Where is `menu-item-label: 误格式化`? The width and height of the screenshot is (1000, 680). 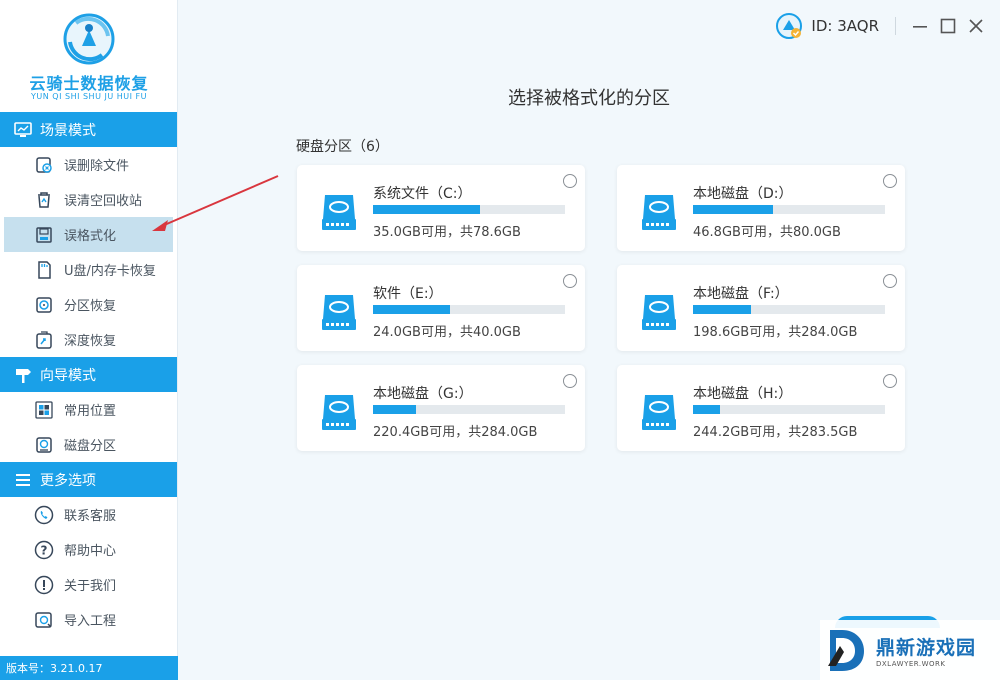
menu-item-label: 误格式化 is located at coordinates (90, 236).